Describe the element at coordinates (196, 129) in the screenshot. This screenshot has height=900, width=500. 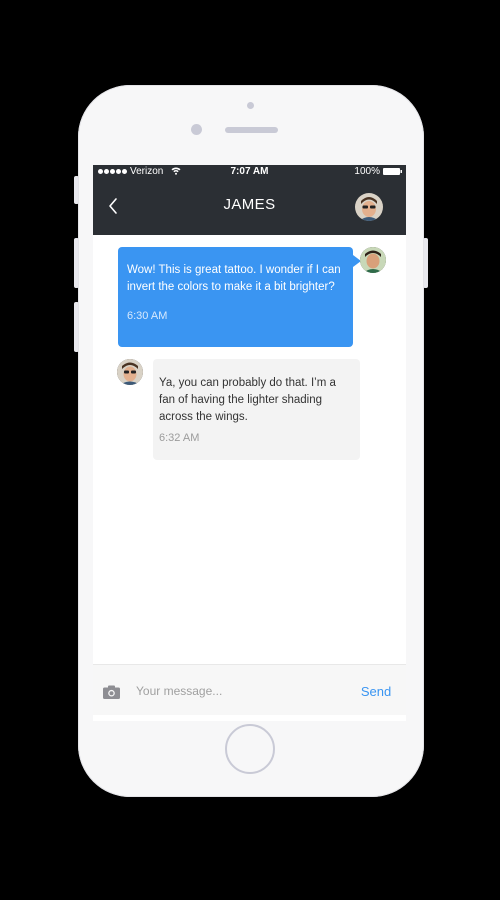
I see `proximity-sensor` at that location.